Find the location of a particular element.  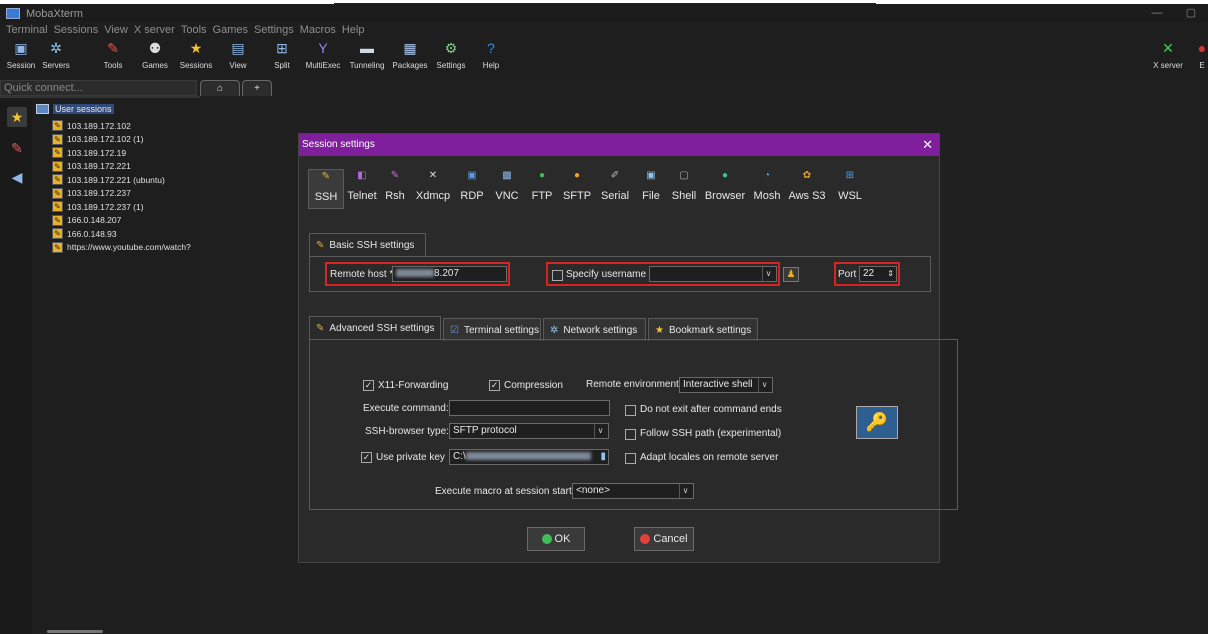

tunneling-icon: ▬ is located at coordinates (367, 48).